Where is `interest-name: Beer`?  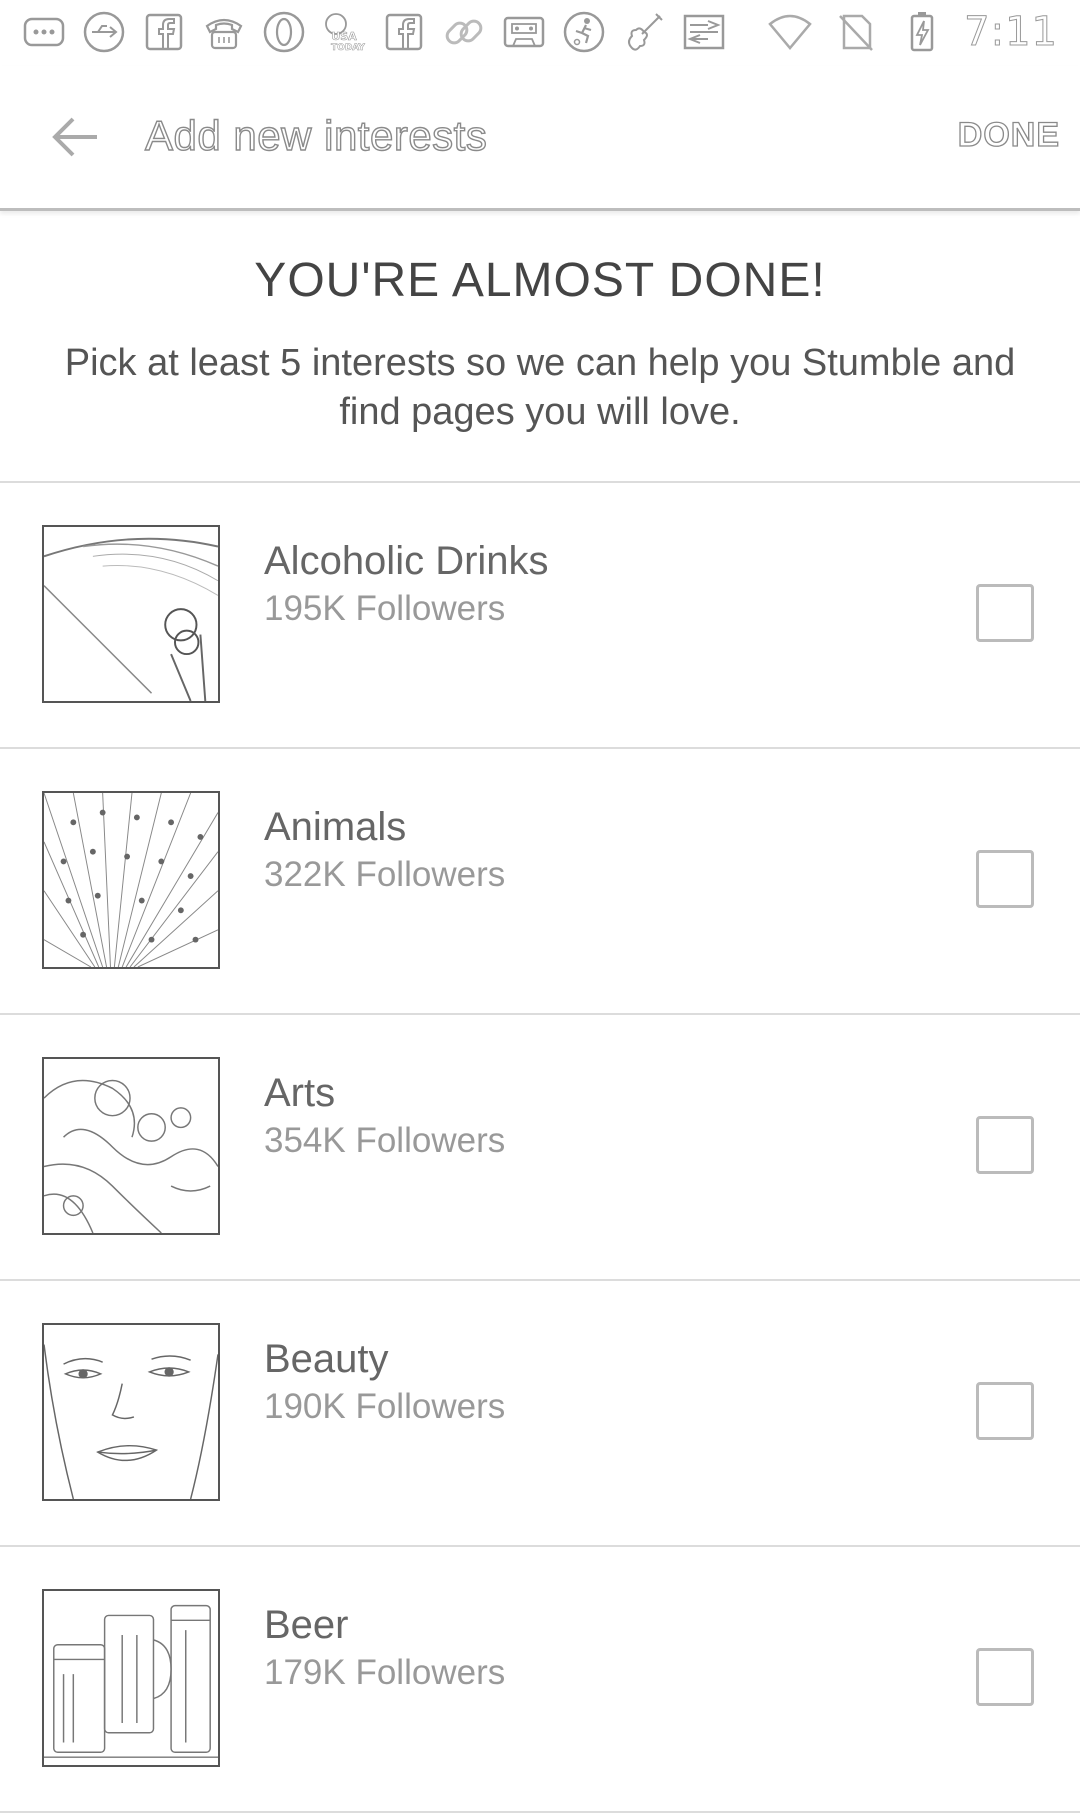
interest-name: Beer is located at coordinates (306, 1625).